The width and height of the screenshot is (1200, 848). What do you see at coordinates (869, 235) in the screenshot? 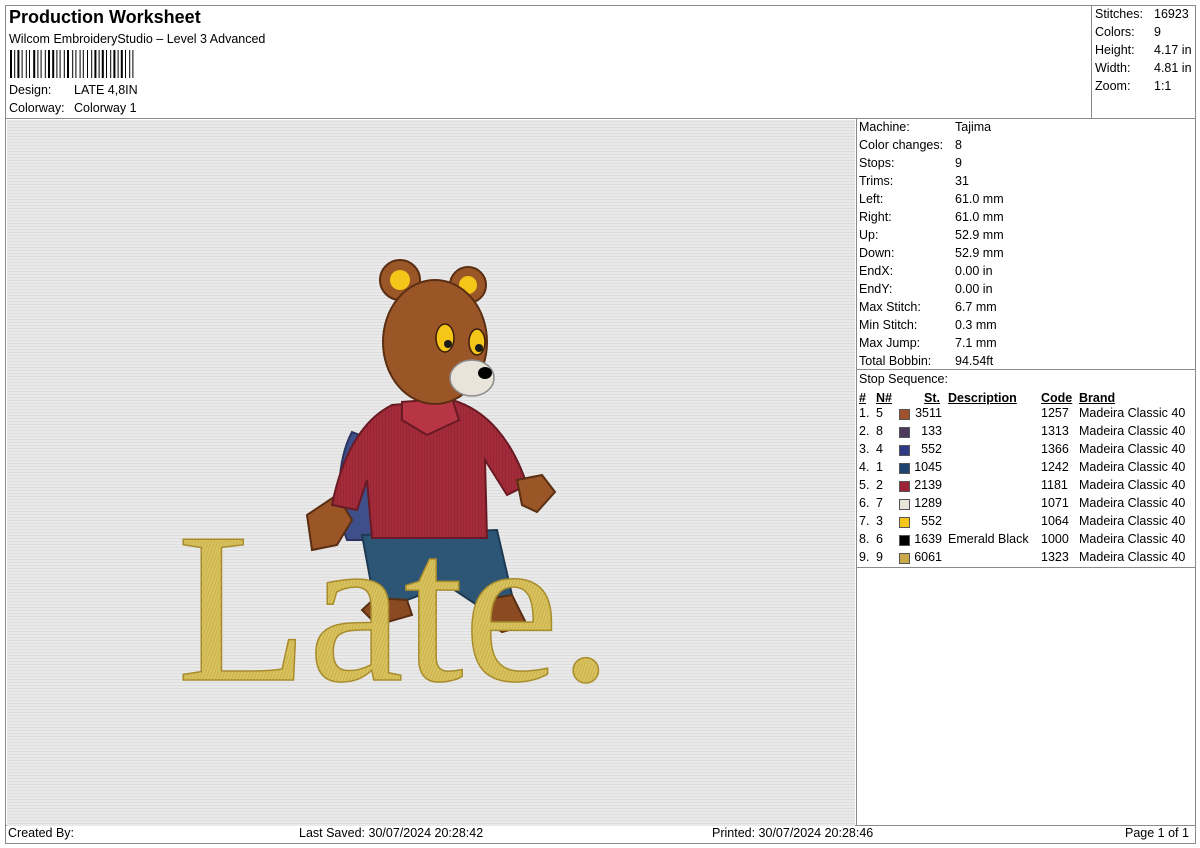
I see `machine-info-label: Up:` at bounding box center [869, 235].